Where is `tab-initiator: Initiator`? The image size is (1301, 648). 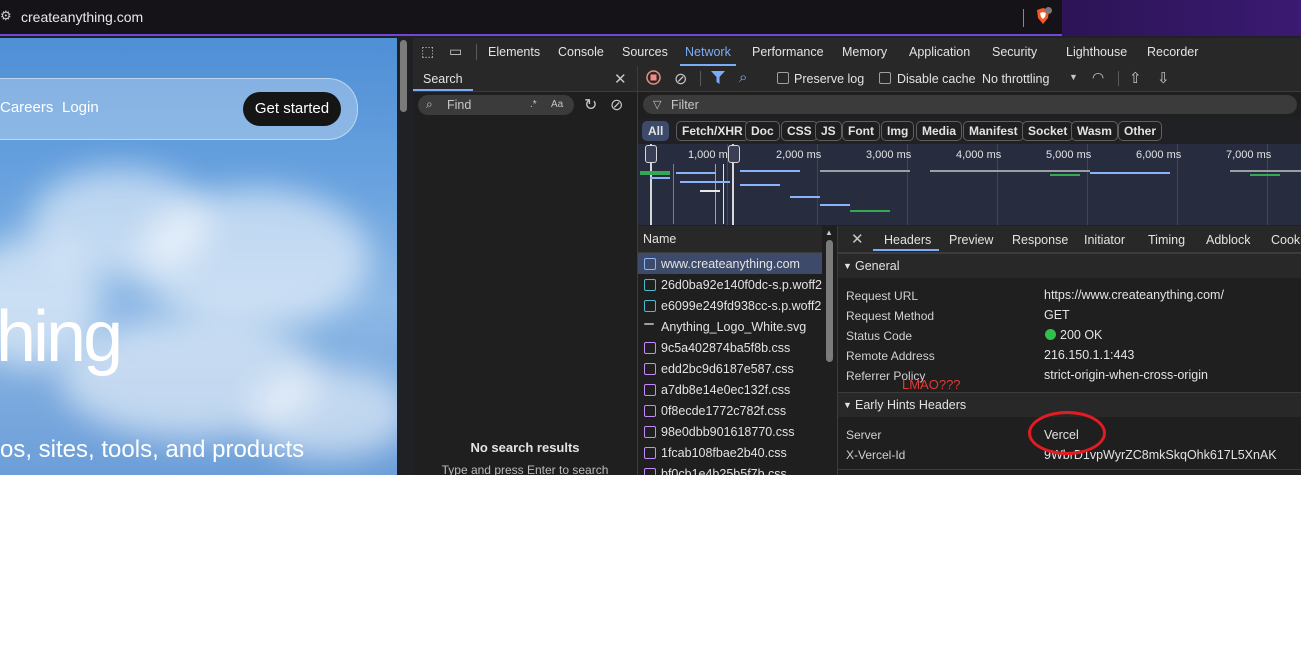
tab-initiator: Initiator is located at coordinates (1104, 240).